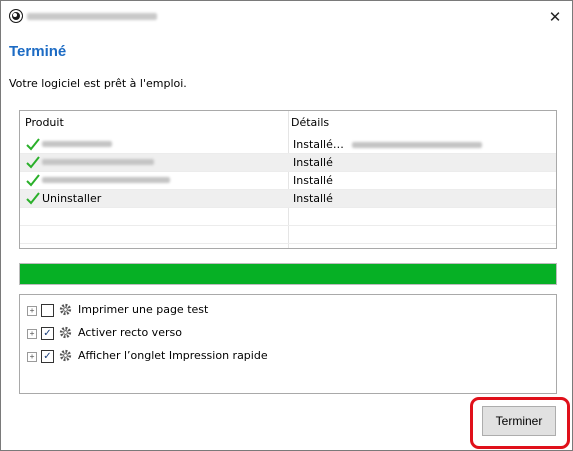 The height and width of the screenshot is (451, 573). Describe the element at coordinates (310, 122) in the screenshot. I see `column-header-details: Détails` at that location.